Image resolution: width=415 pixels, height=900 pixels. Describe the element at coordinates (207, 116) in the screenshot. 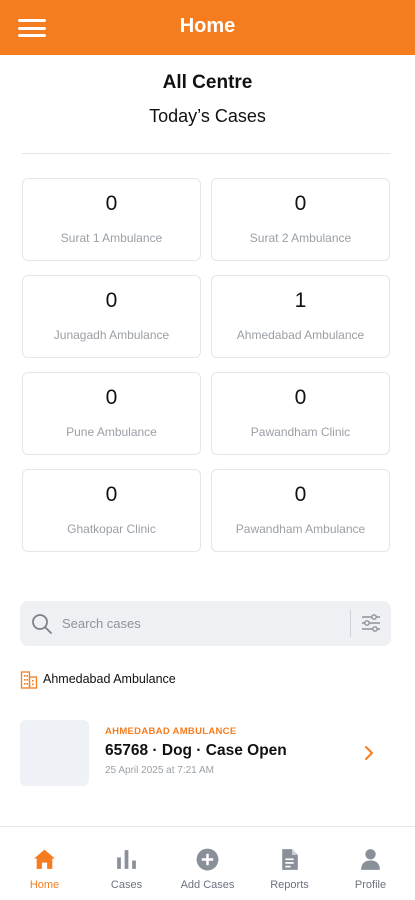

I see `cases-subtitle: Today’s Cases` at that location.